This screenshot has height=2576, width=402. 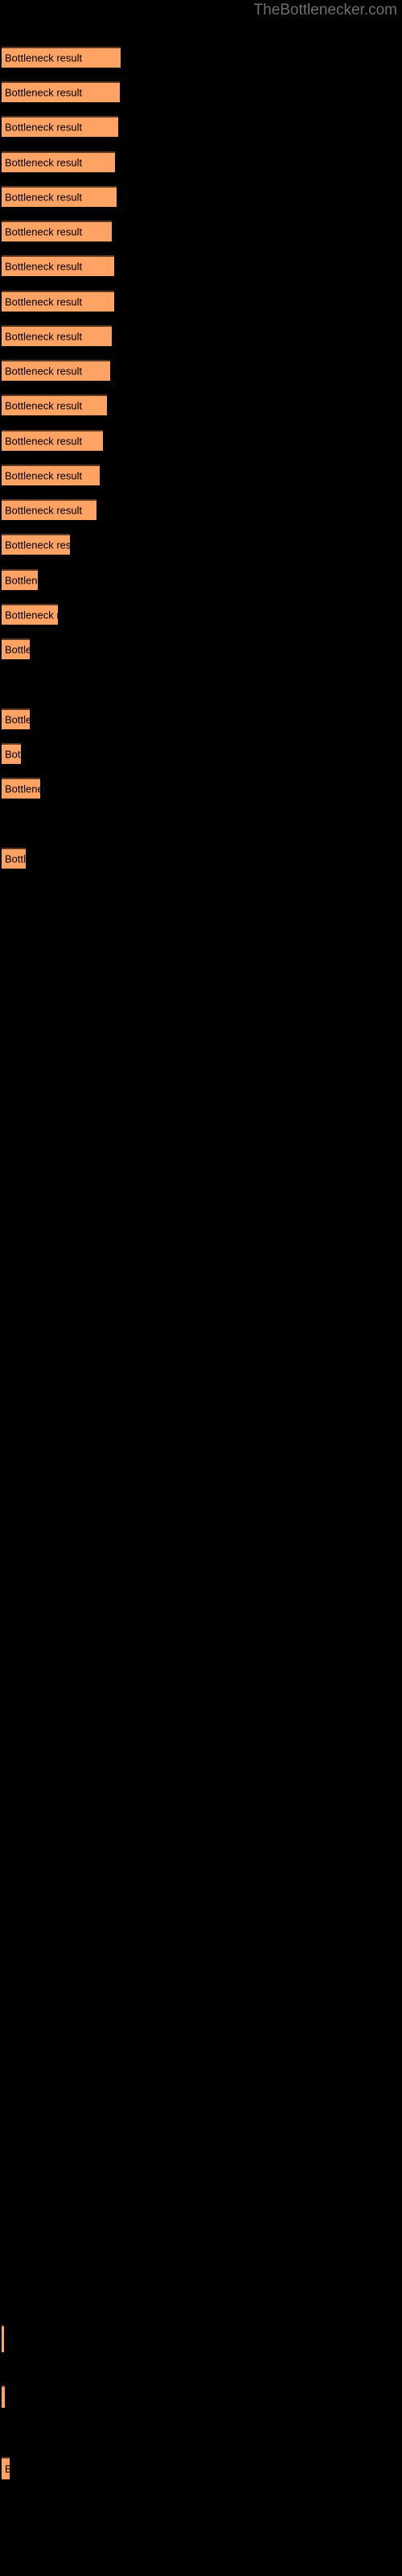 I want to click on bar-22: Bottleneck result, so click(x=14, y=858).